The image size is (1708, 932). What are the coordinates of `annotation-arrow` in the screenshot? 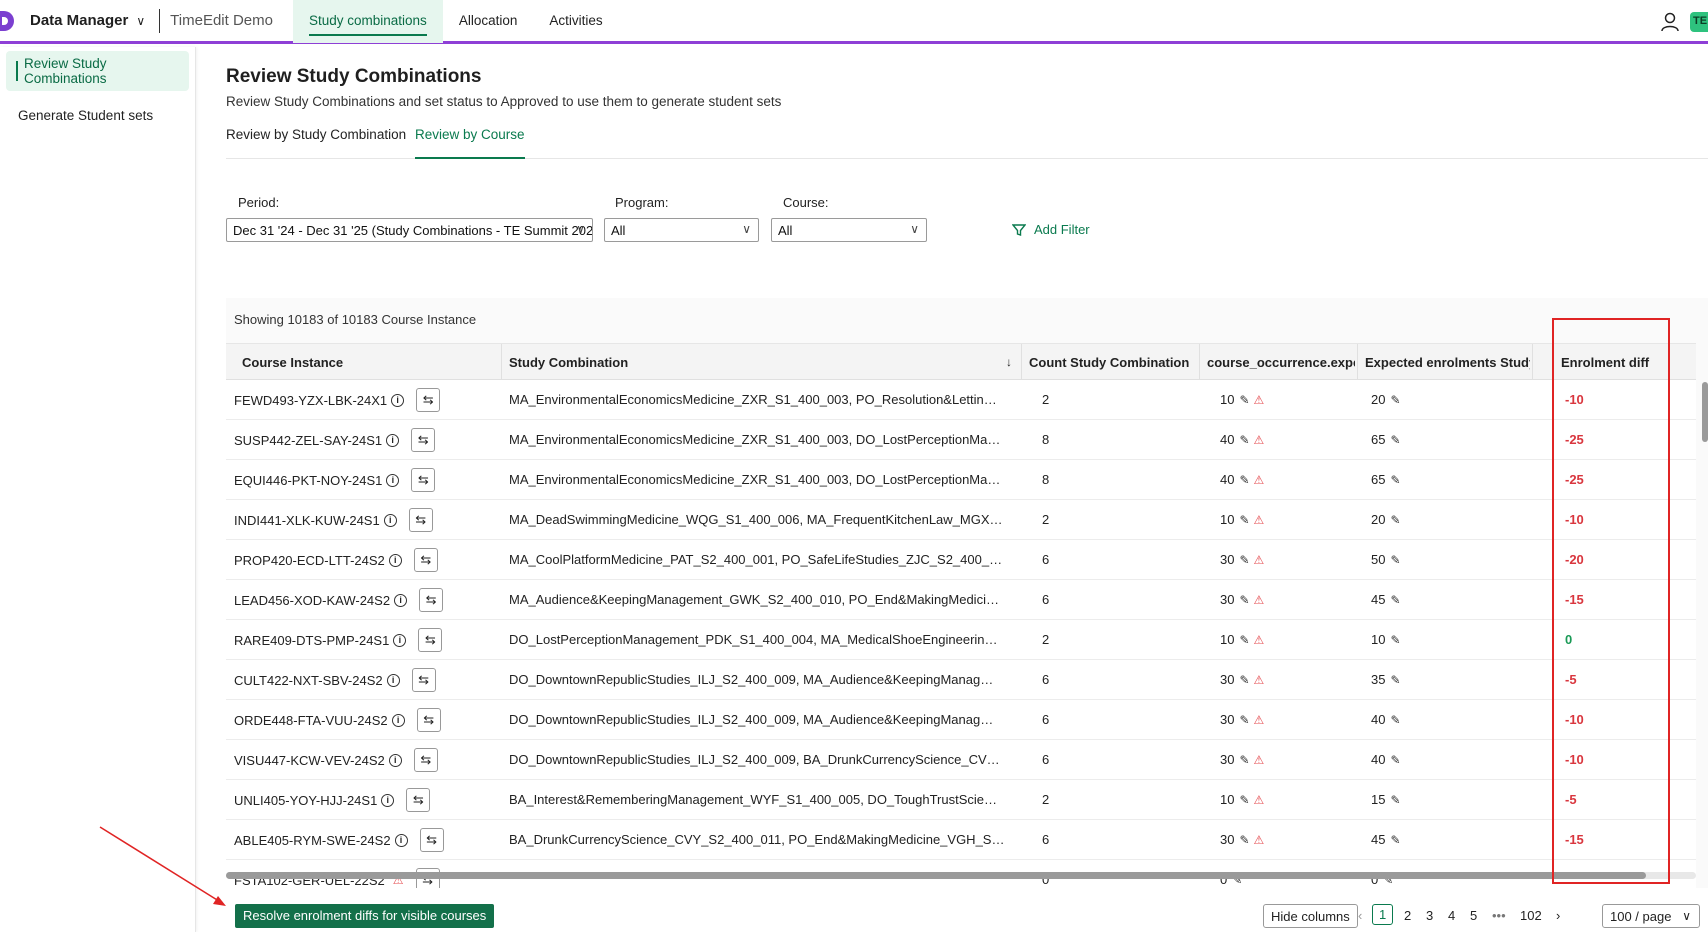 It's located at (162, 866).